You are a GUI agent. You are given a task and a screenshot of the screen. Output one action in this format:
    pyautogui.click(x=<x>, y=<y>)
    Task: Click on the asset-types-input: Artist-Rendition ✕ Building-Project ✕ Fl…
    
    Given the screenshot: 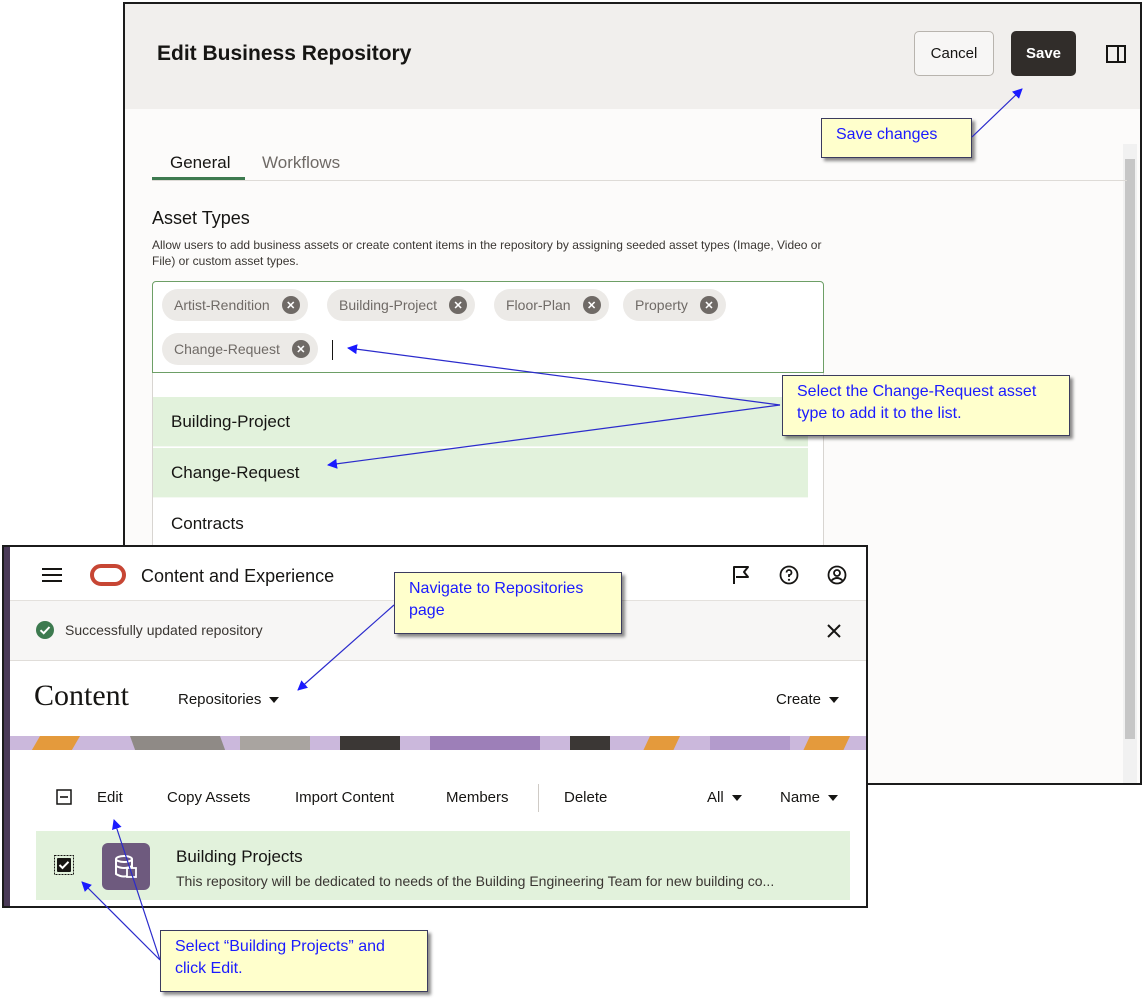 What is the action you would take?
    pyautogui.click(x=488, y=327)
    